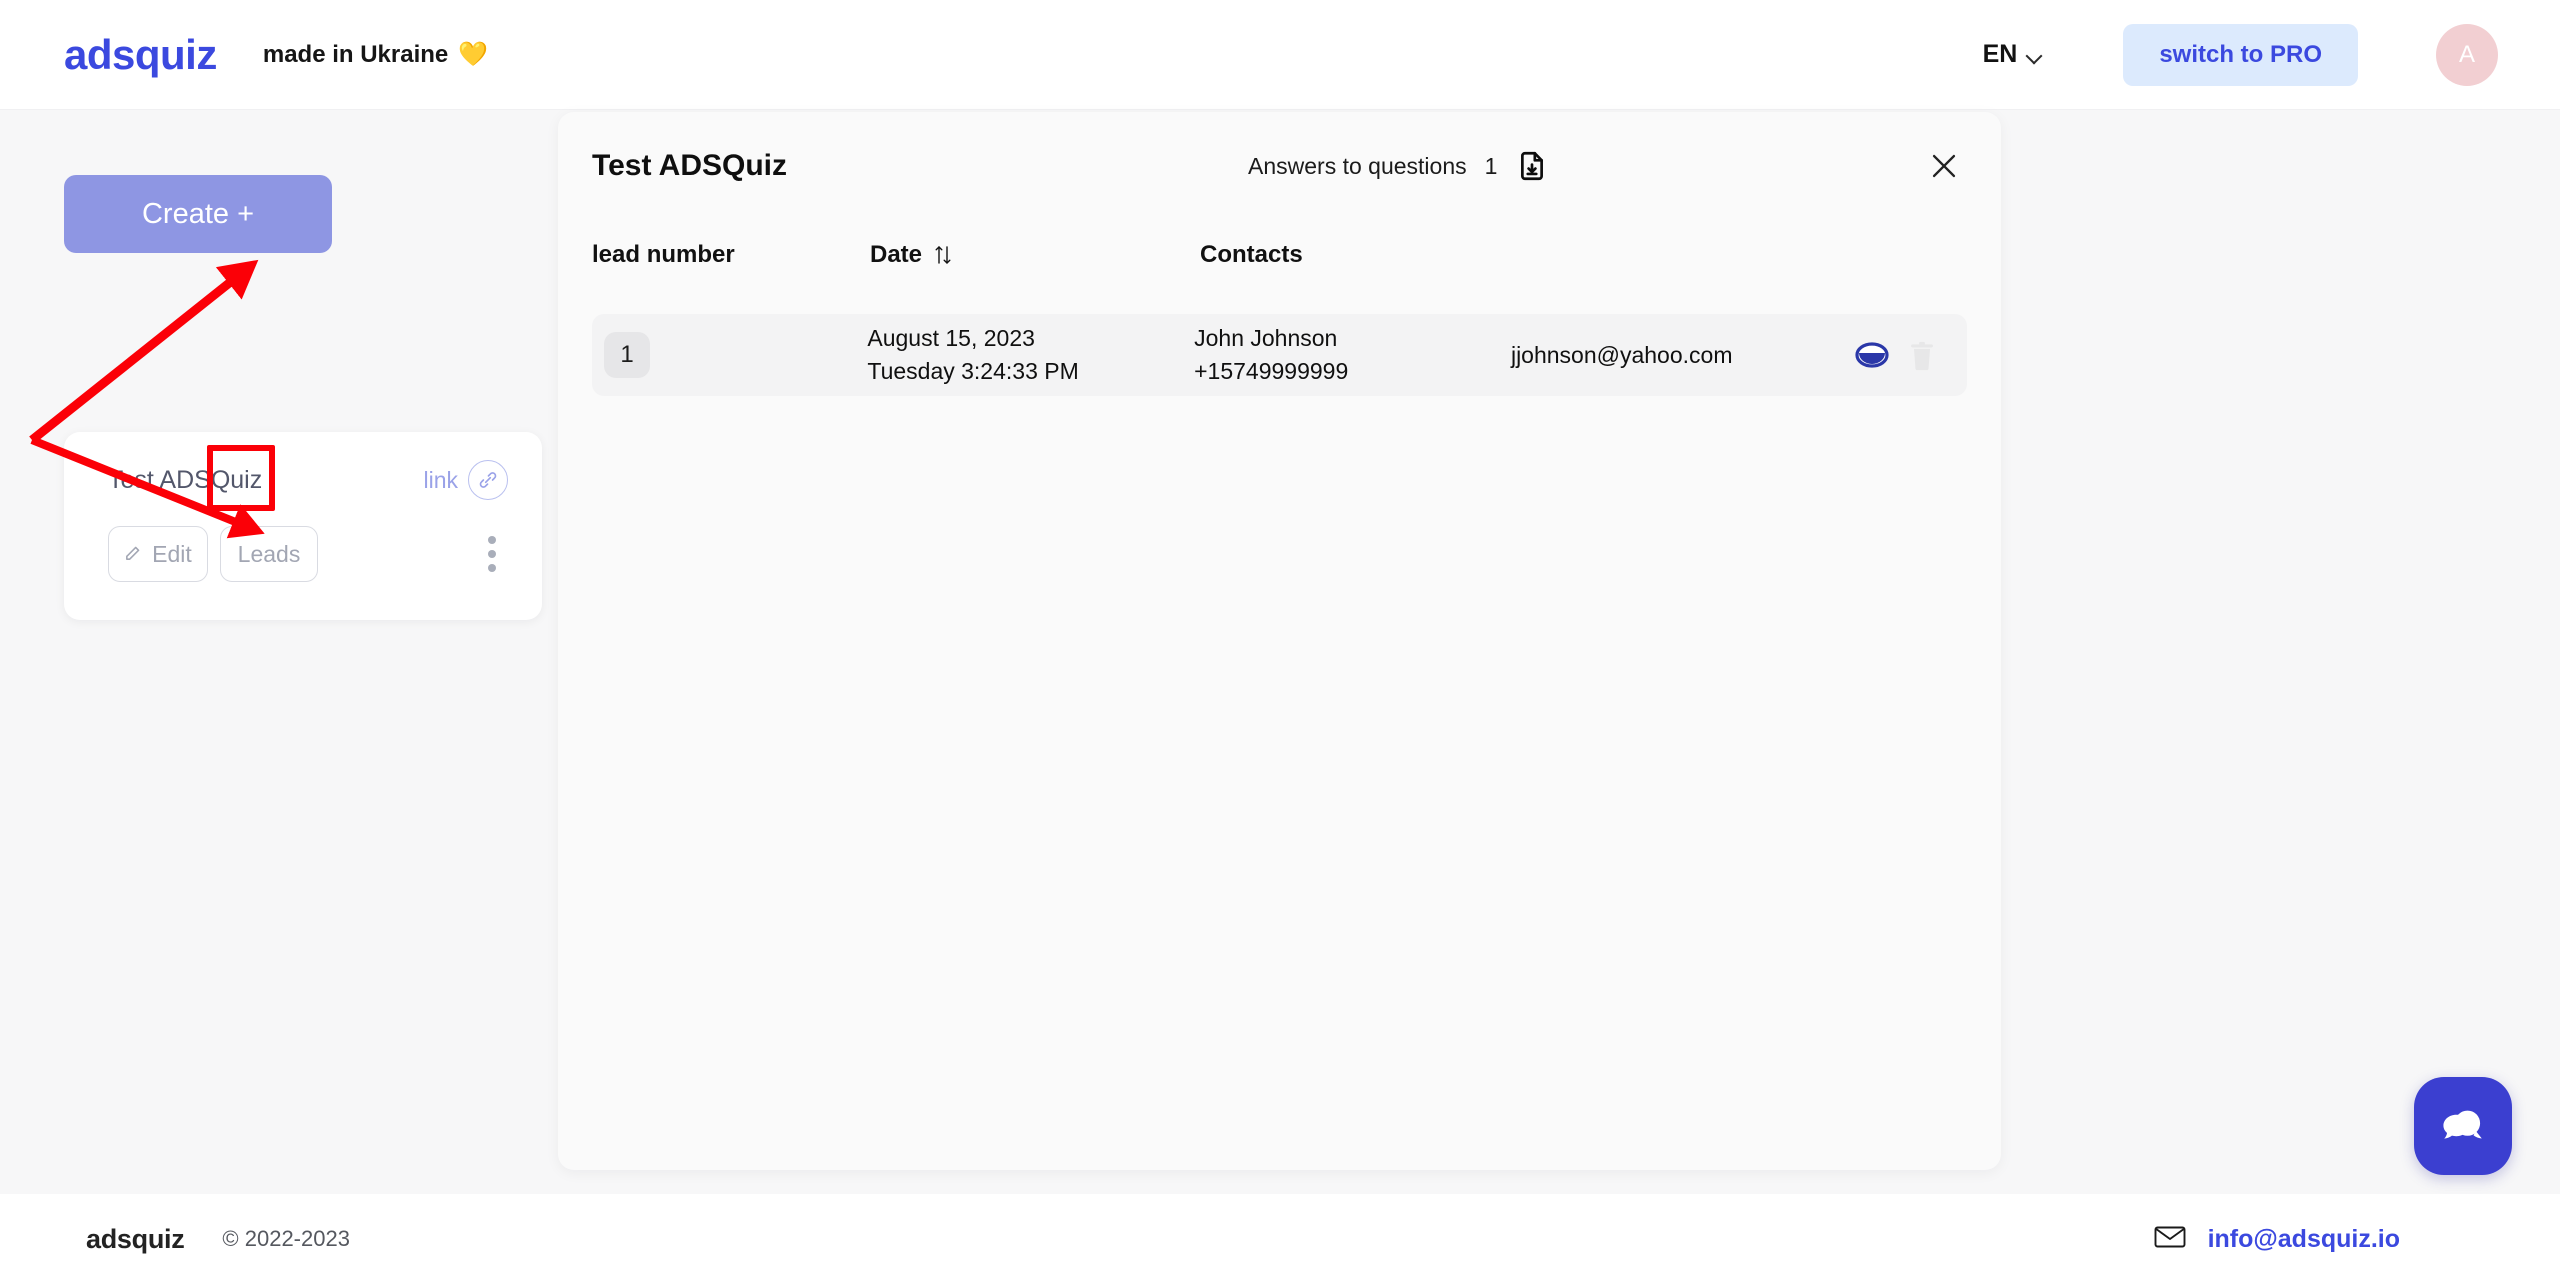  I want to click on column-header-date: Date, so click(1035, 255).